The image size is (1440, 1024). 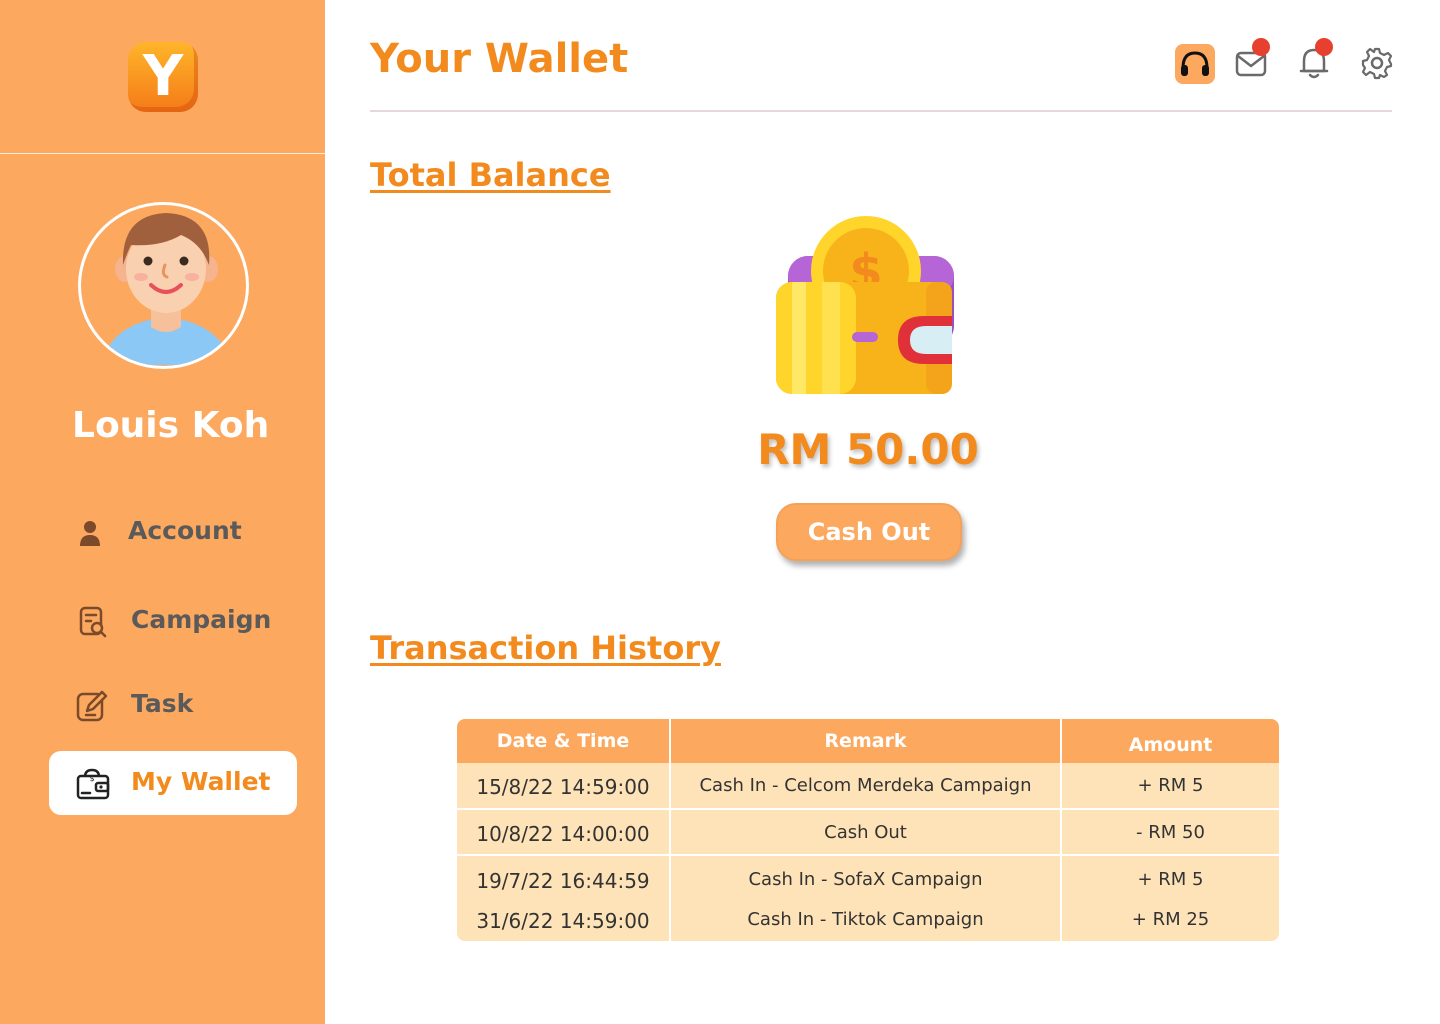 I want to click on sidebar-item-account: Account, so click(x=173, y=532).